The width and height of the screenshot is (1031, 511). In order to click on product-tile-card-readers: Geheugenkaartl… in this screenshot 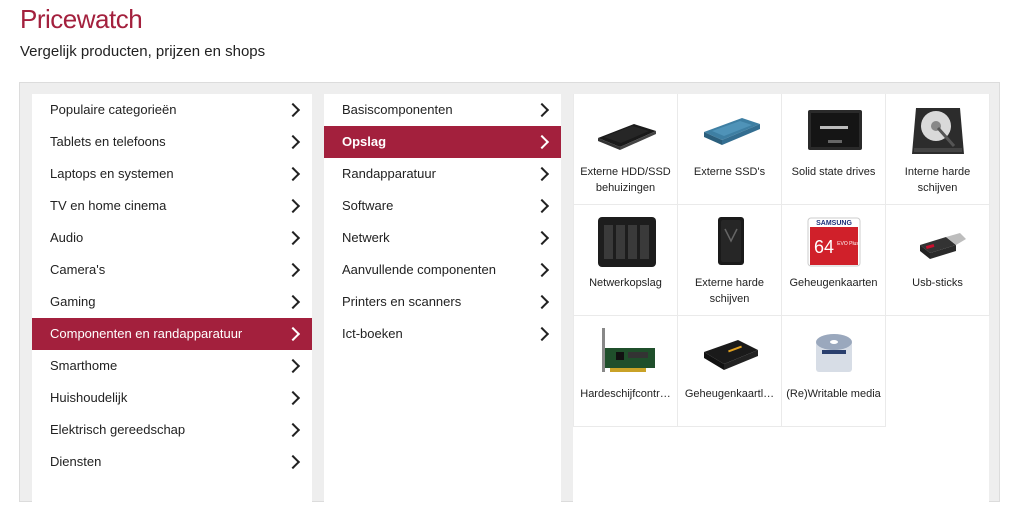, I will do `click(730, 371)`.